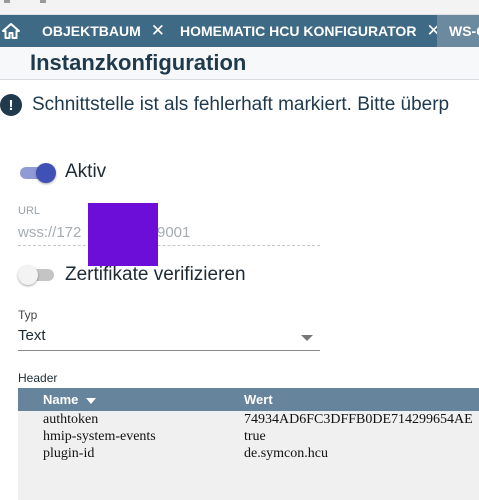  Describe the element at coordinates (169, 350) in the screenshot. I see `typ-underline` at that location.